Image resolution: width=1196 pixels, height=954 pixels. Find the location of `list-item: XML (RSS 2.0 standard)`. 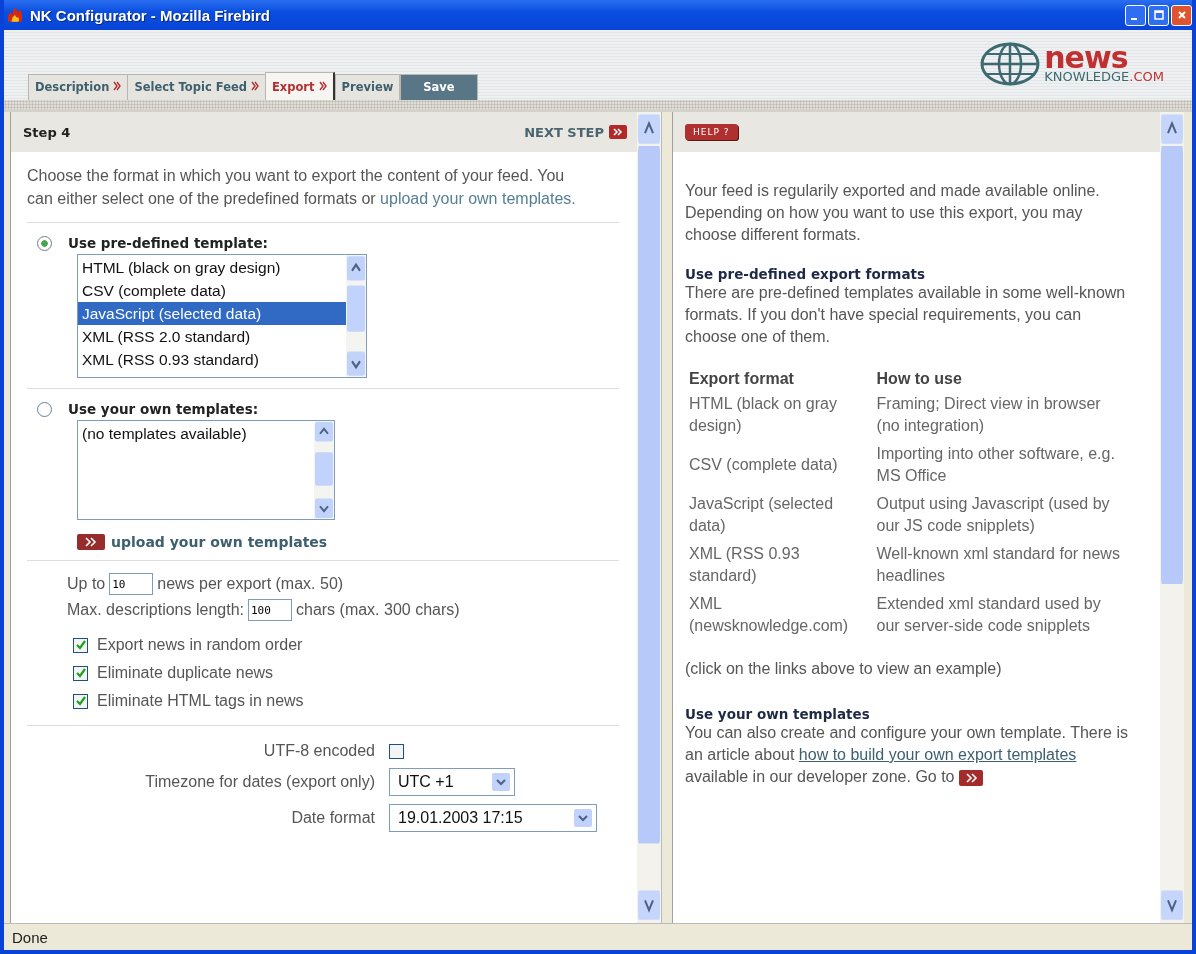

list-item: XML (RSS 2.0 standard) is located at coordinates (212, 336).